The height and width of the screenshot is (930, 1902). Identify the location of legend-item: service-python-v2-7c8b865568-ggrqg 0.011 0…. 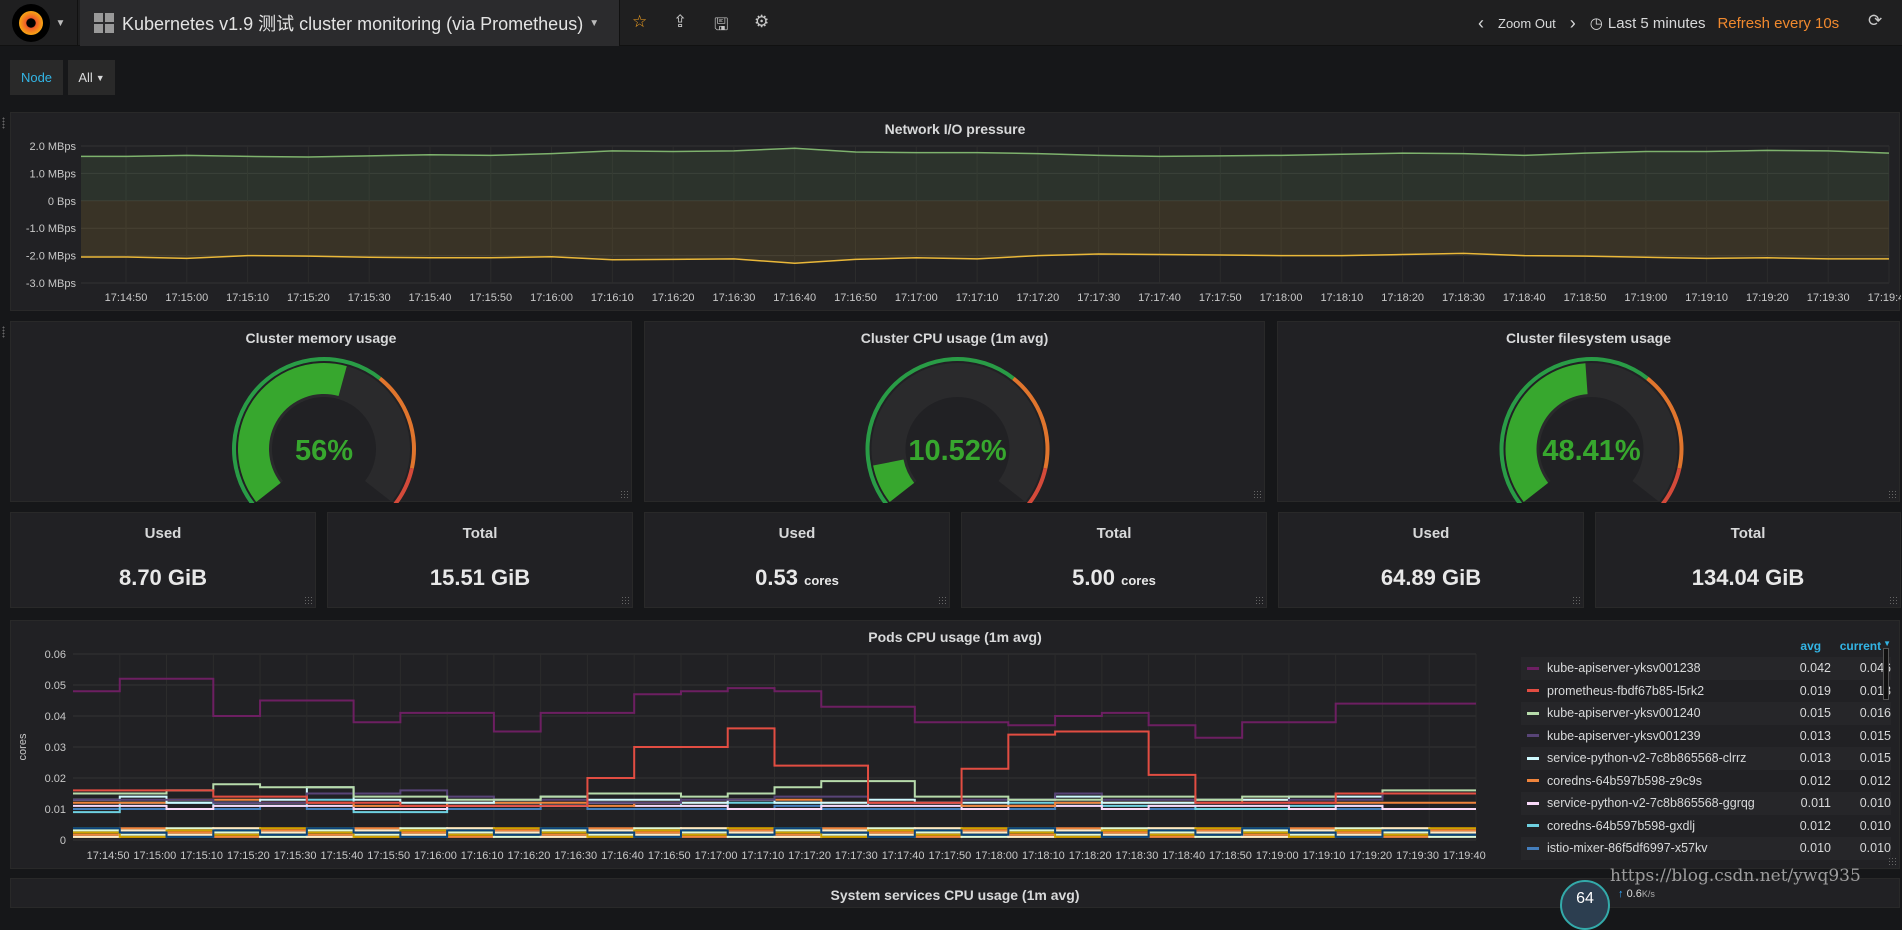
(1706, 803).